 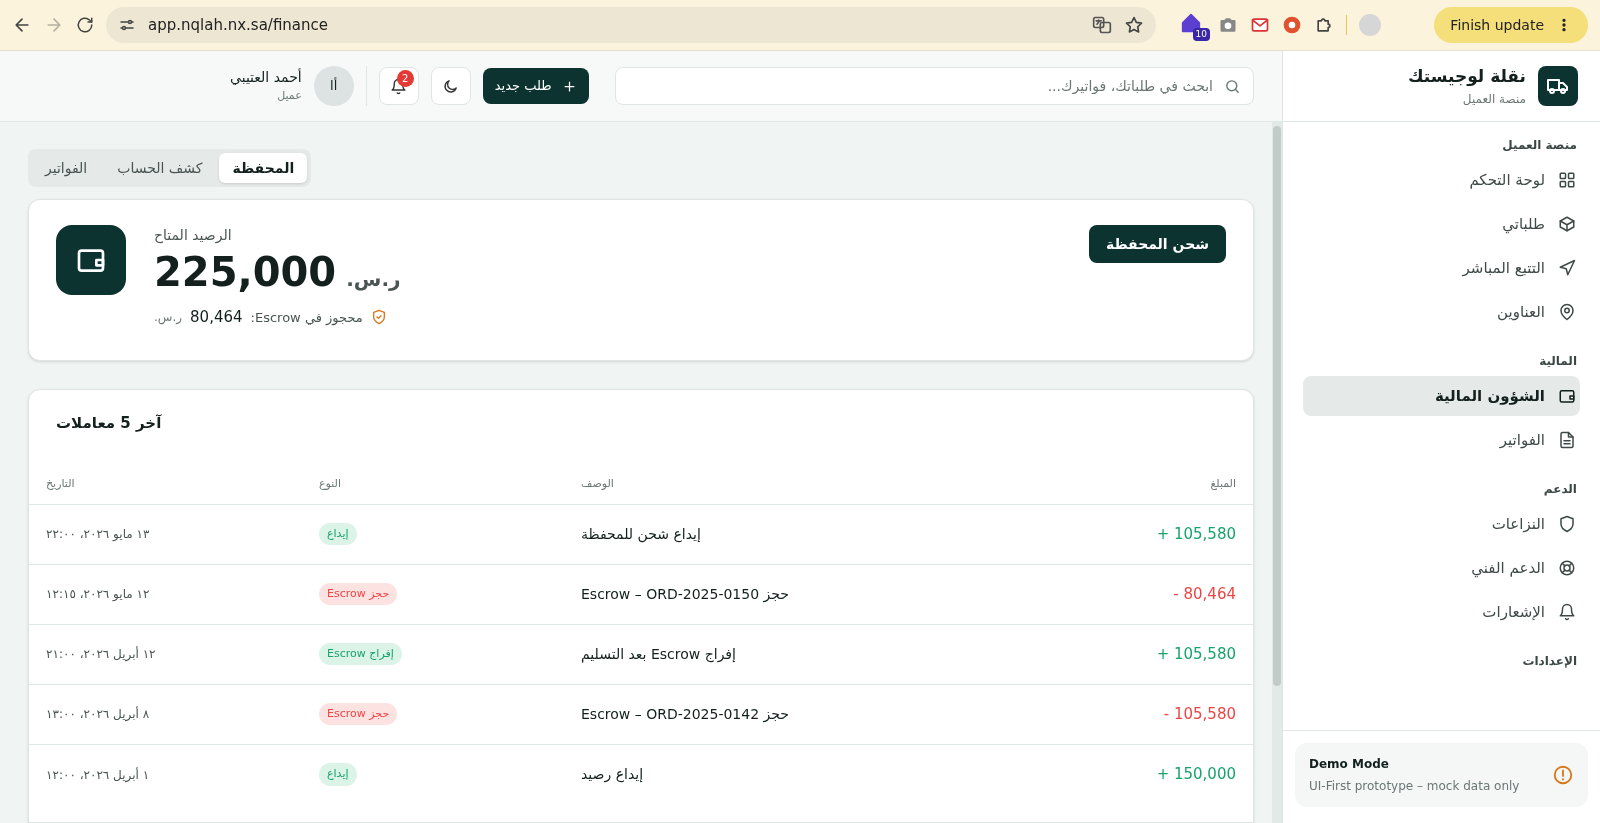 What do you see at coordinates (1539, 145) in the screenshot?
I see `section-heading: منصة العميل` at bounding box center [1539, 145].